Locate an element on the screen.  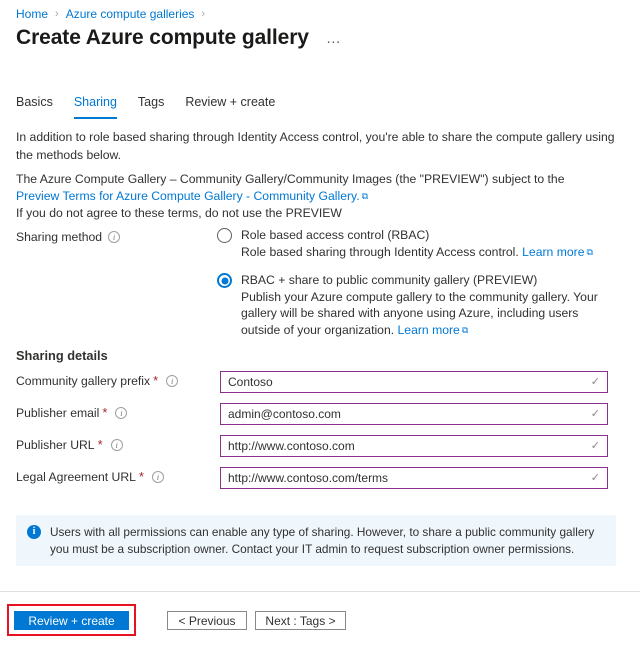
label-legal-agreement-url: Legal Agreement URL * i is located at coordinates (90, 477).